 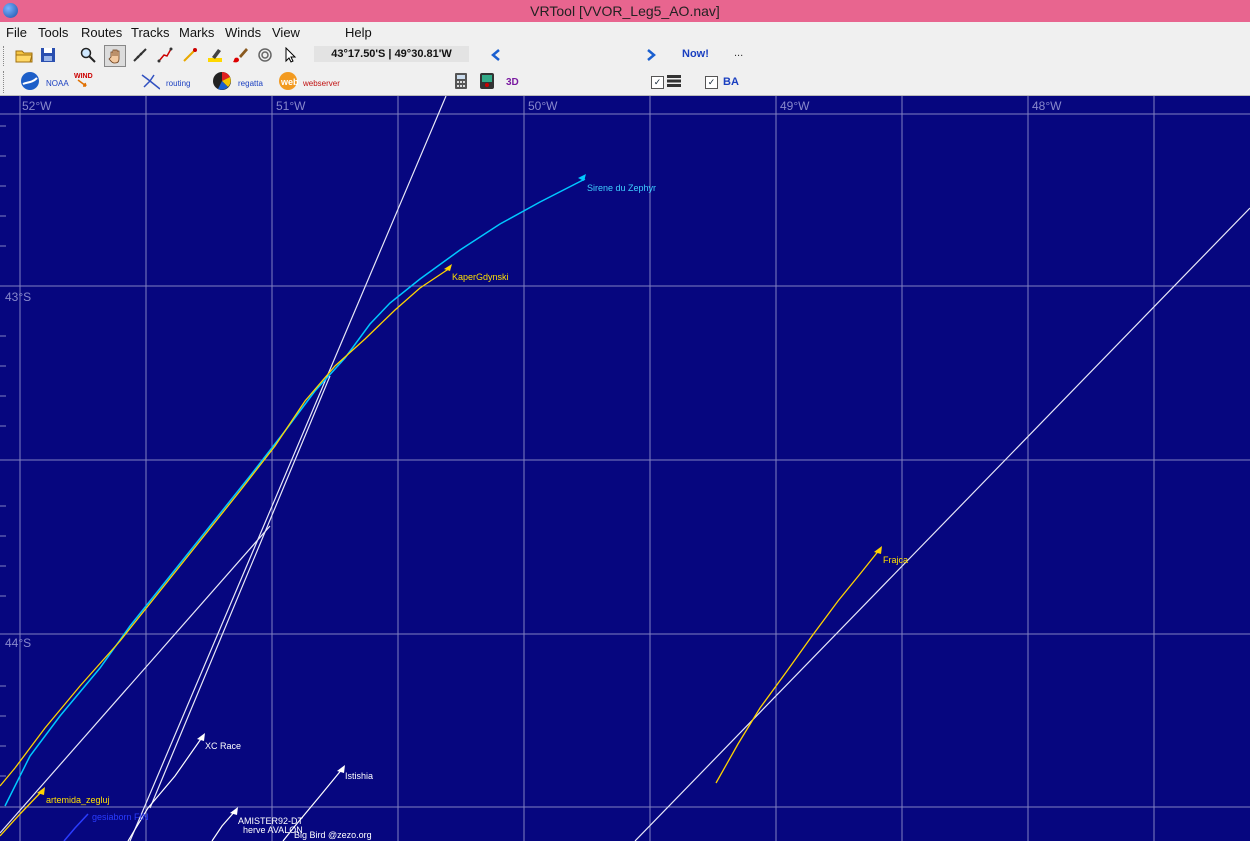 What do you see at coordinates (250, 83) in the screenshot?
I see `regatta-label: regatta` at bounding box center [250, 83].